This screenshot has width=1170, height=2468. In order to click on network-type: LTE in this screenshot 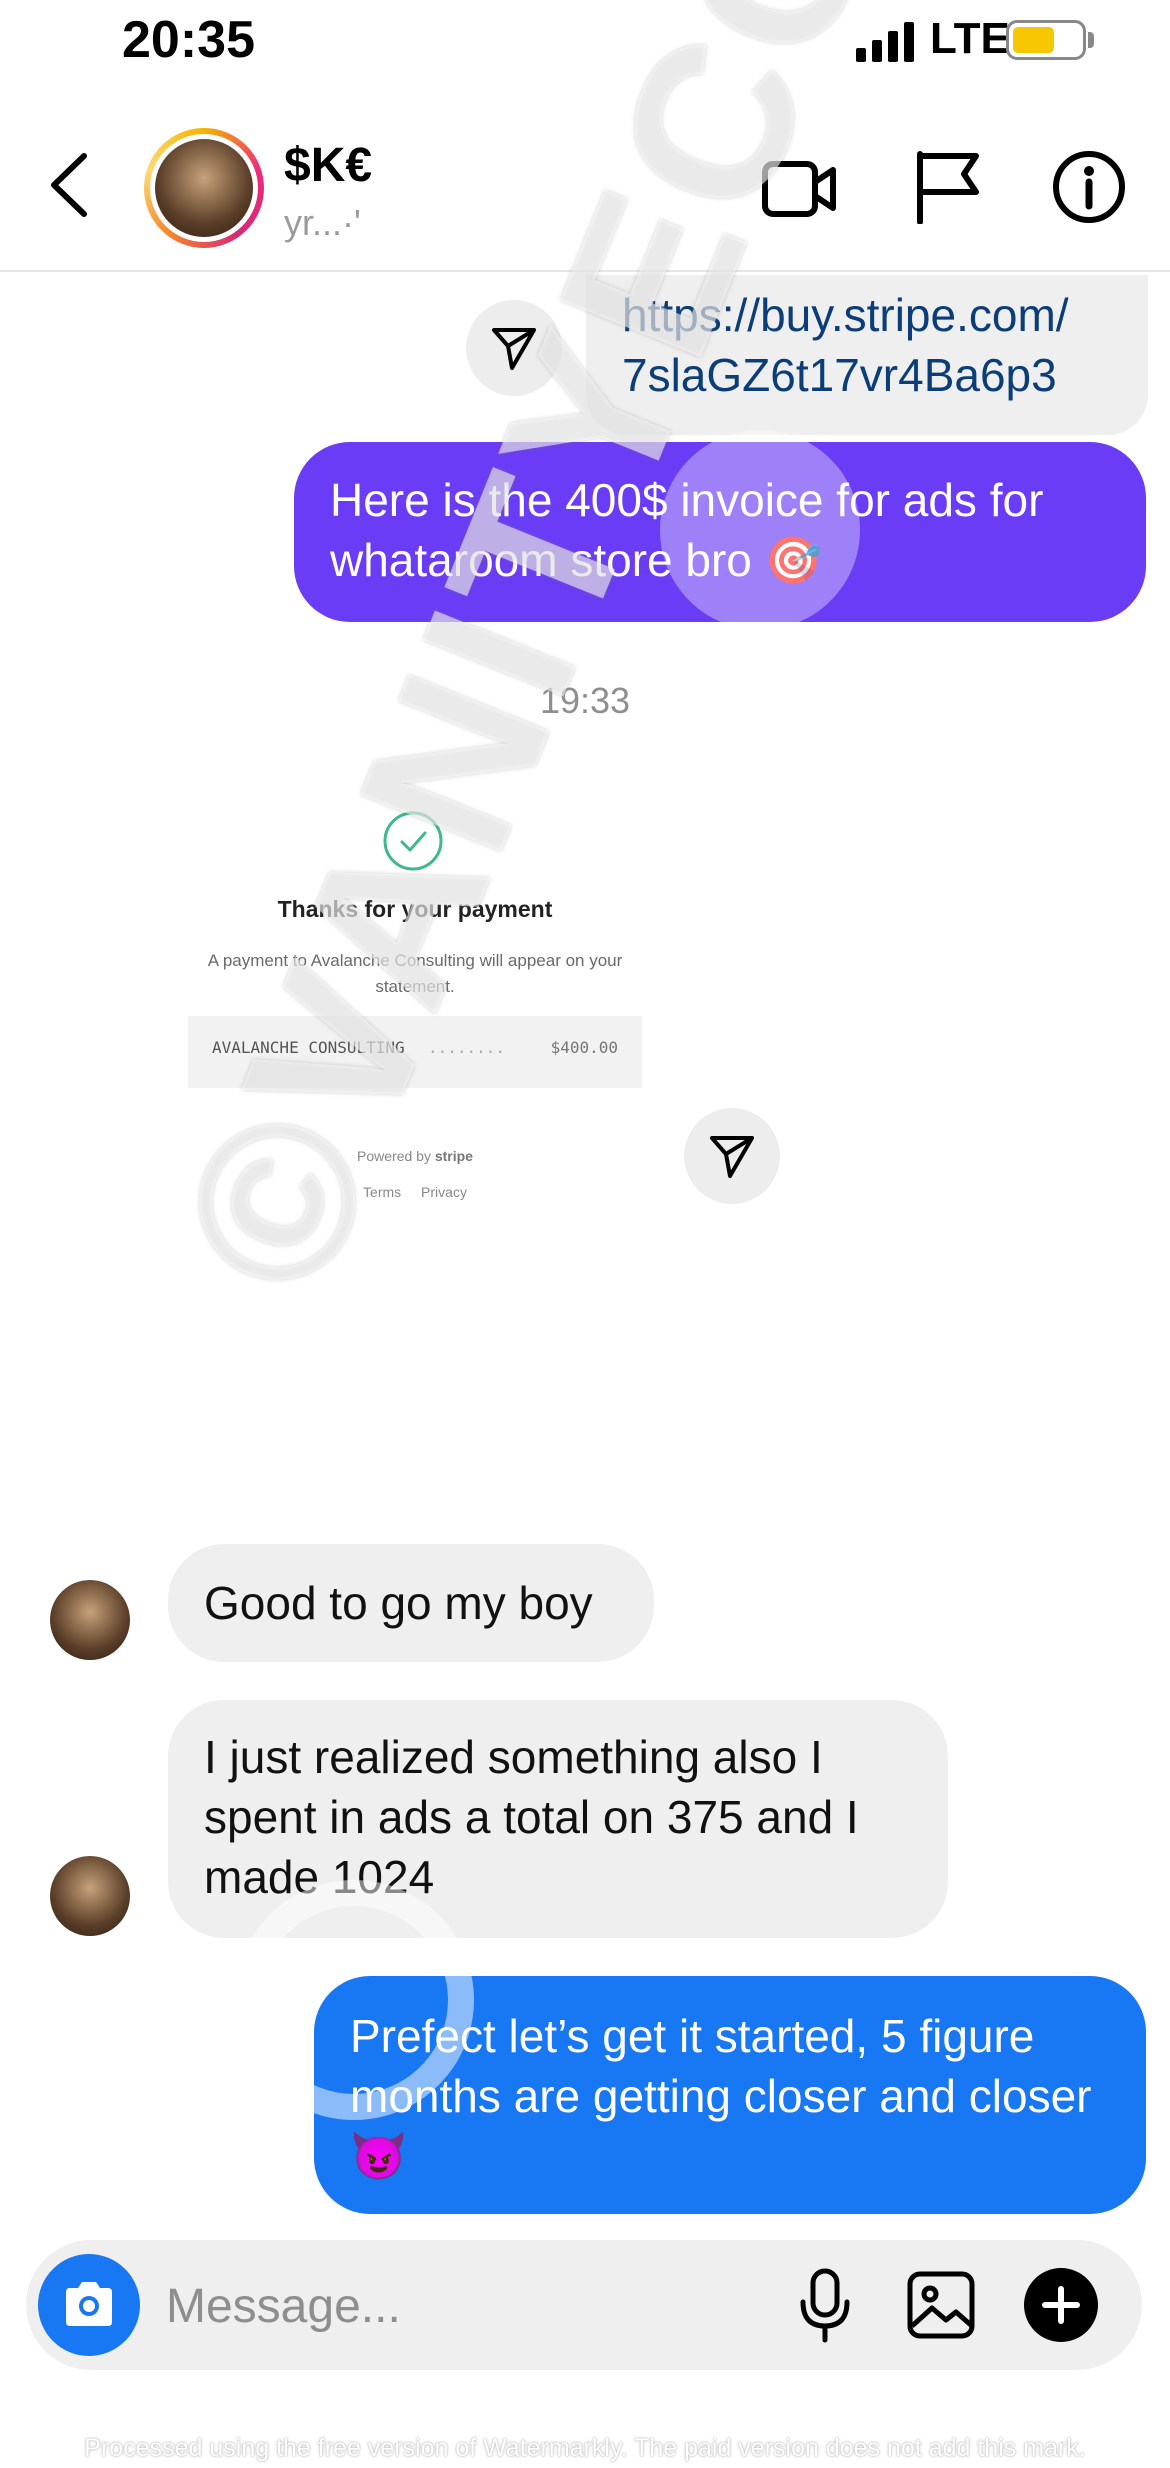, I will do `click(970, 38)`.